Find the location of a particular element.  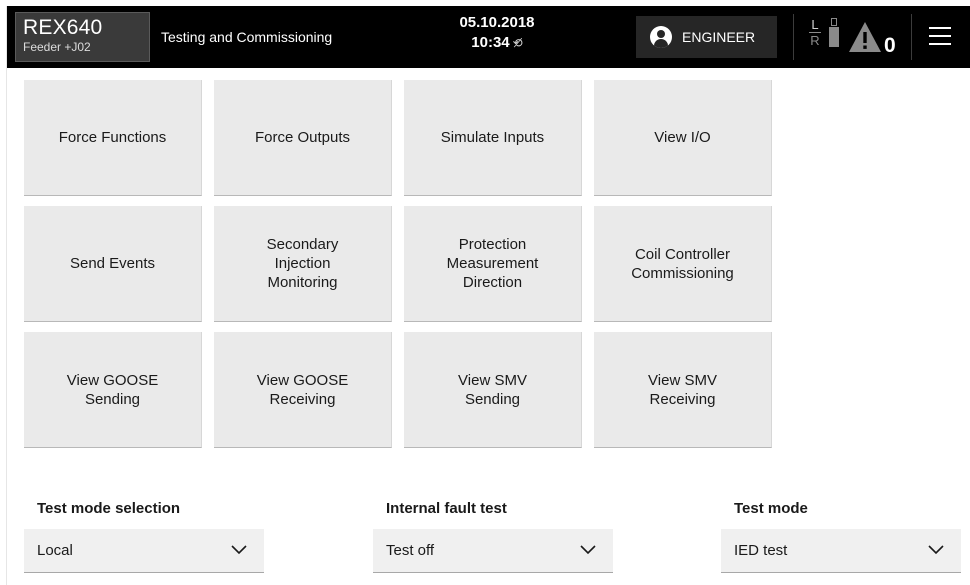

remote-indicator: R is located at coordinates (815, 40).